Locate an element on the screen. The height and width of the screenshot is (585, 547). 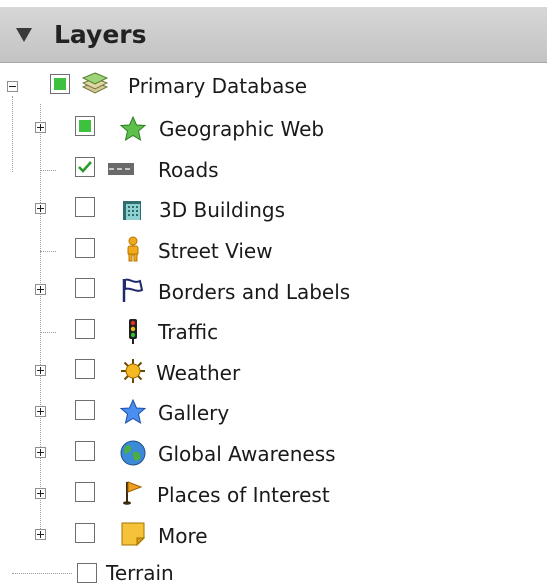
expand-toggle-more is located at coordinates (40, 534).